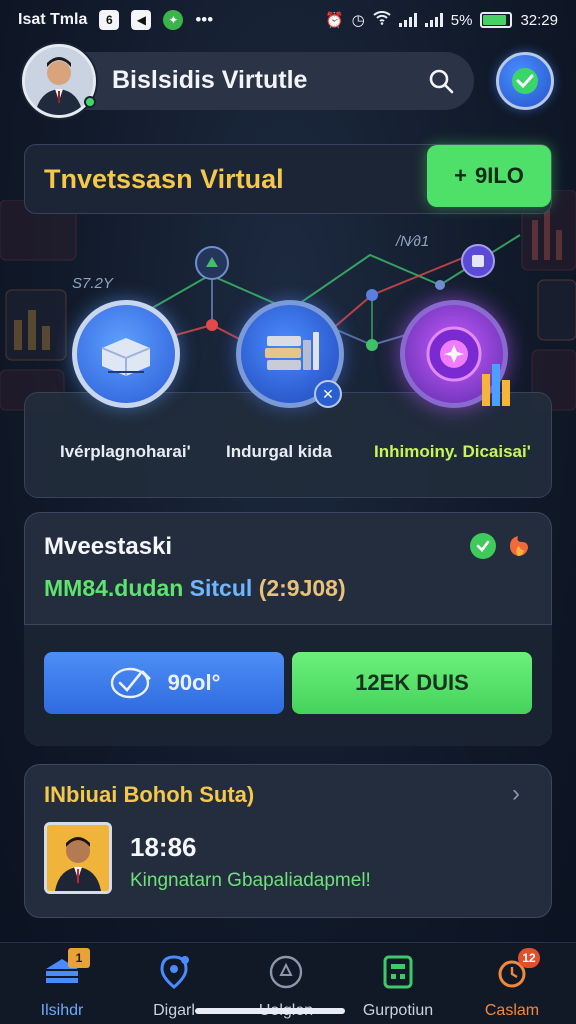 The height and width of the screenshot is (1024, 576). Describe the element at coordinates (499, 175) in the screenshot. I see `invest-button-label: 9ILO` at that location.